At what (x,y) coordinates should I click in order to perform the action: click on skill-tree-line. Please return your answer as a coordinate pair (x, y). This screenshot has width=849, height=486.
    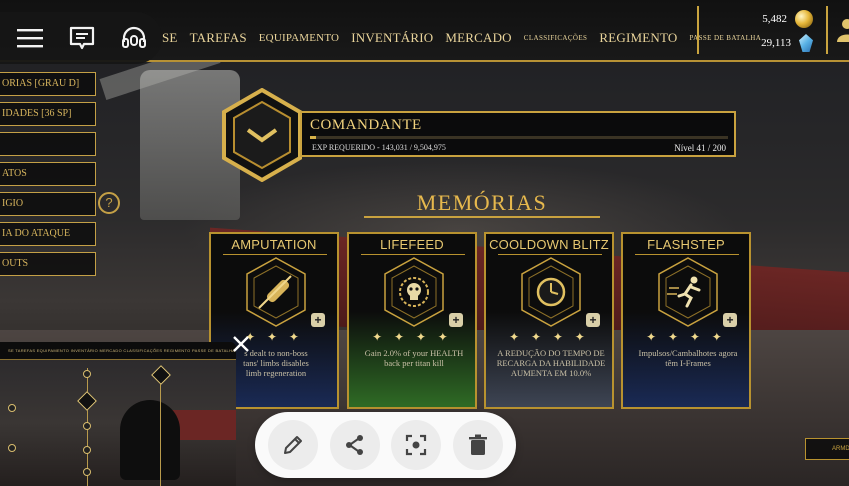
    Looking at the image, I should click on (160, 427).